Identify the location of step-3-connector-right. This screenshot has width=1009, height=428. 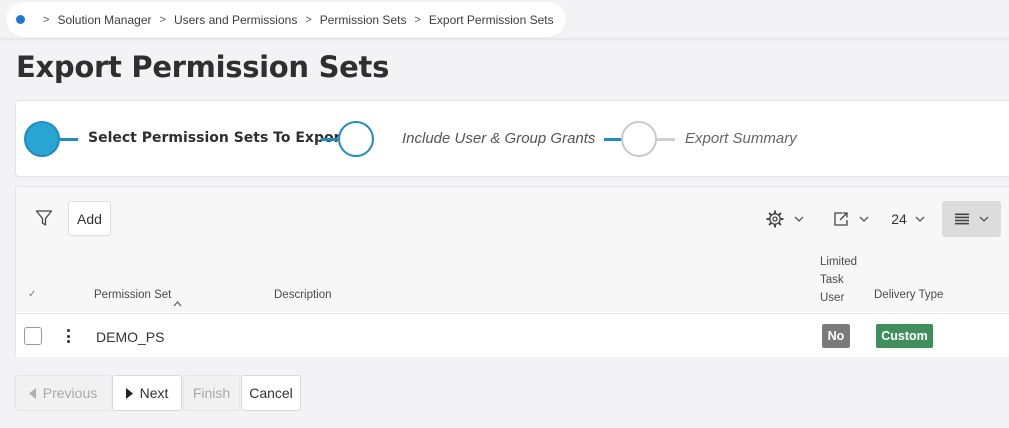
(666, 139).